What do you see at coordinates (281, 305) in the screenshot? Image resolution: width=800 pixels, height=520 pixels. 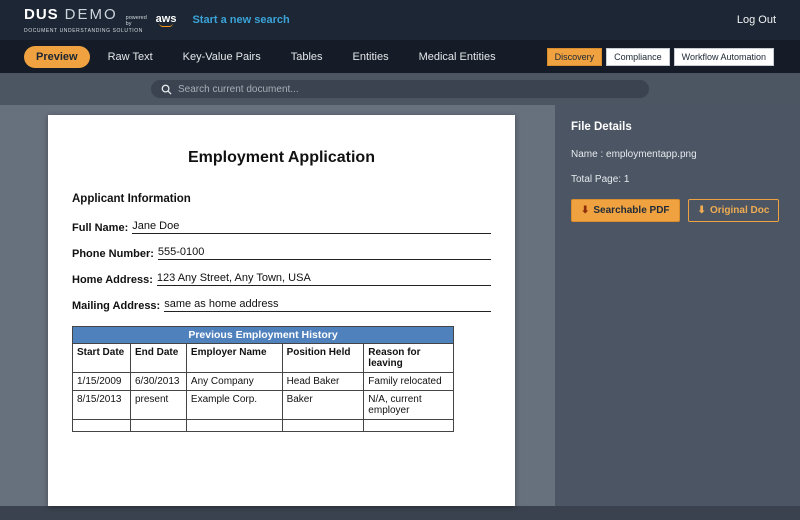 I see `field-mailing-address: Mailing Address: same as home address` at bounding box center [281, 305].